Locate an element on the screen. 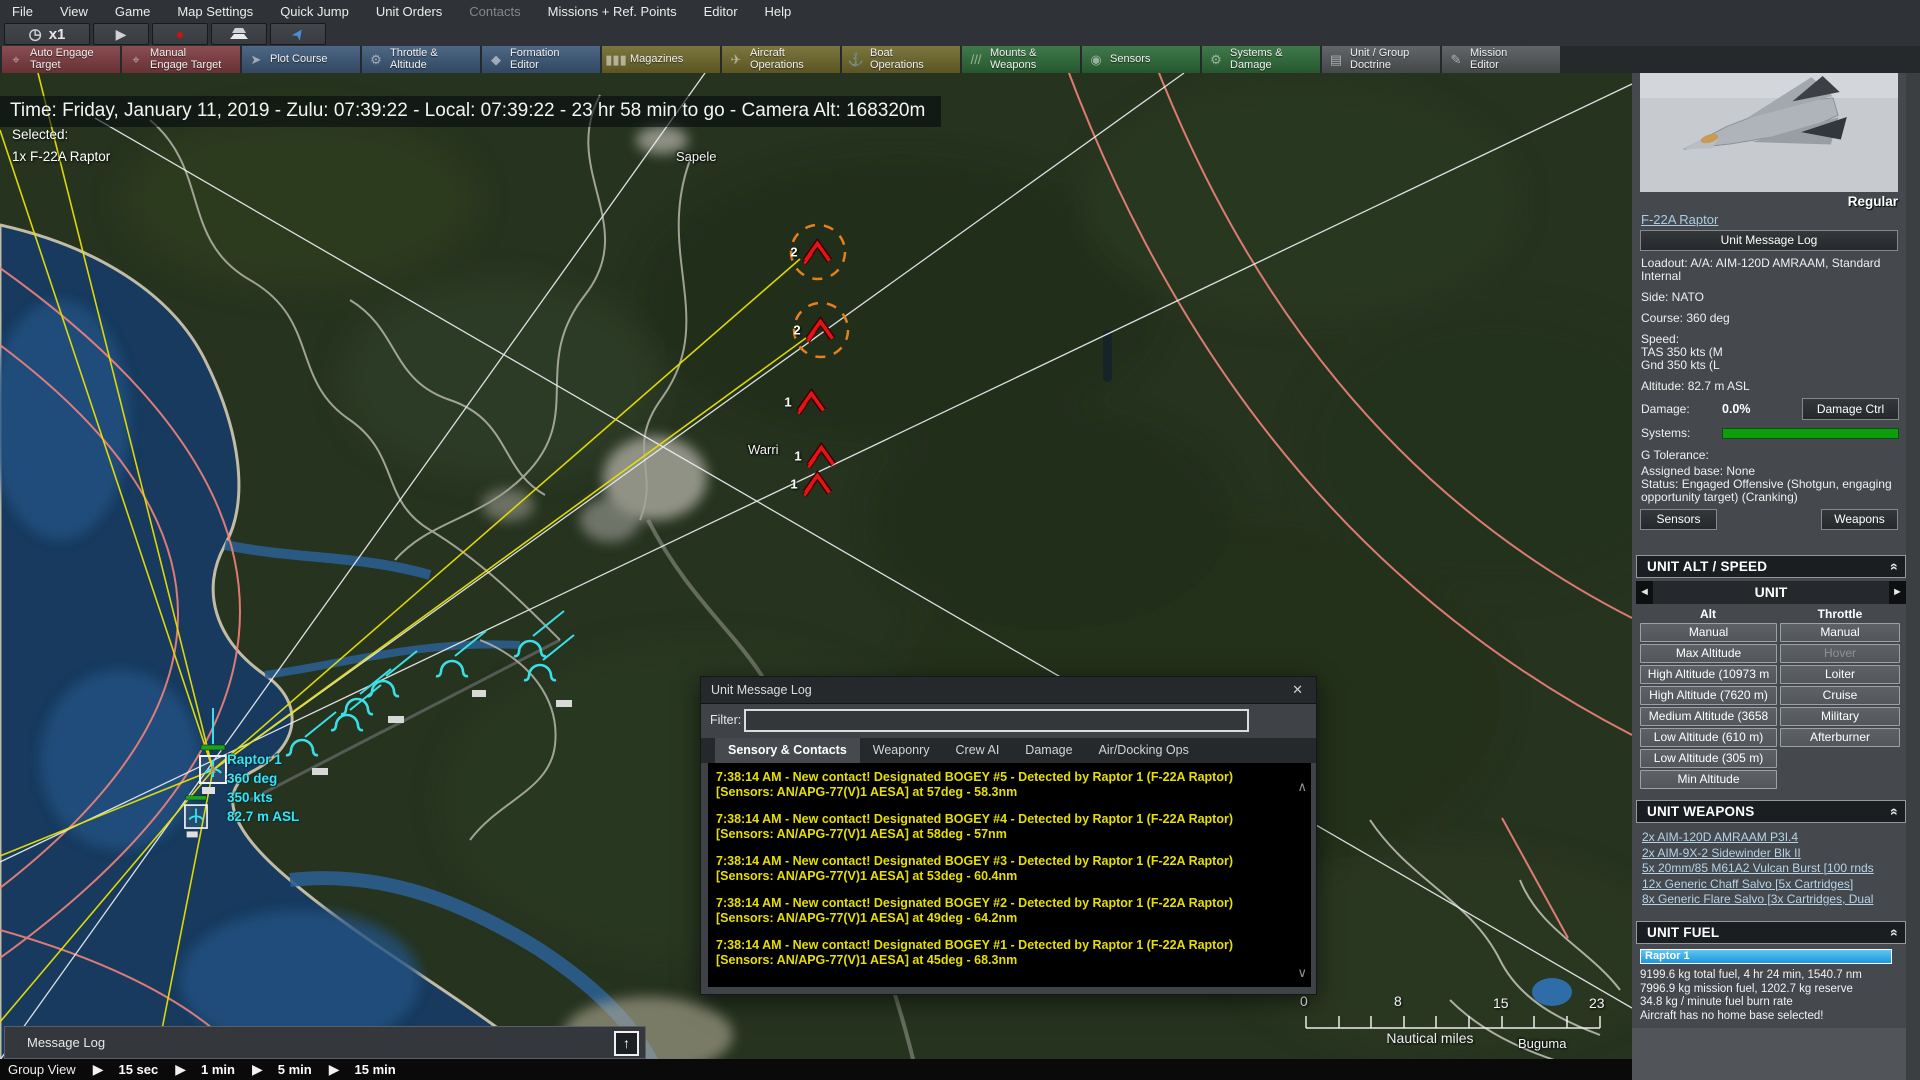 Image resolution: width=1920 pixels, height=1080 pixels. sensors-button: Sensors is located at coordinates (1678, 519).